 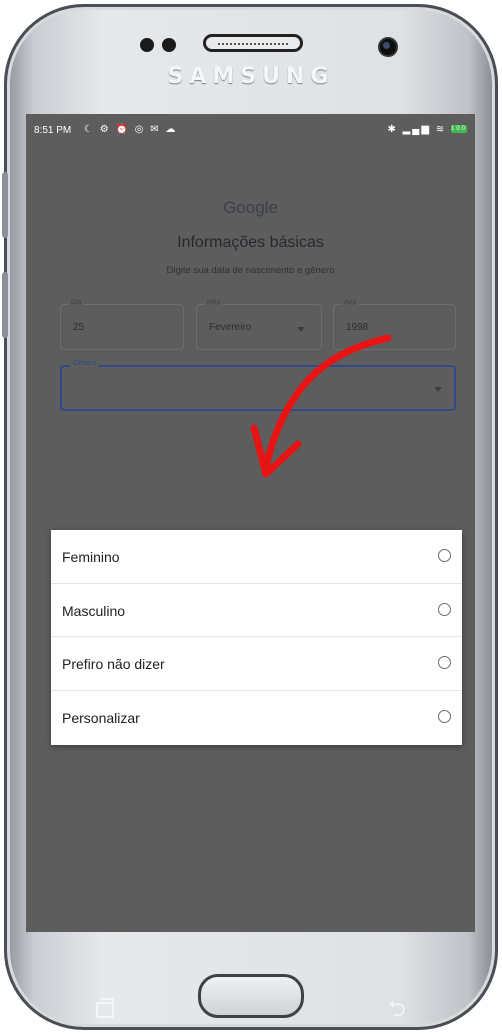 What do you see at coordinates (147, 45) in the screenshot?
I see `sensor-dot-left` at bounding box center [147, 45].